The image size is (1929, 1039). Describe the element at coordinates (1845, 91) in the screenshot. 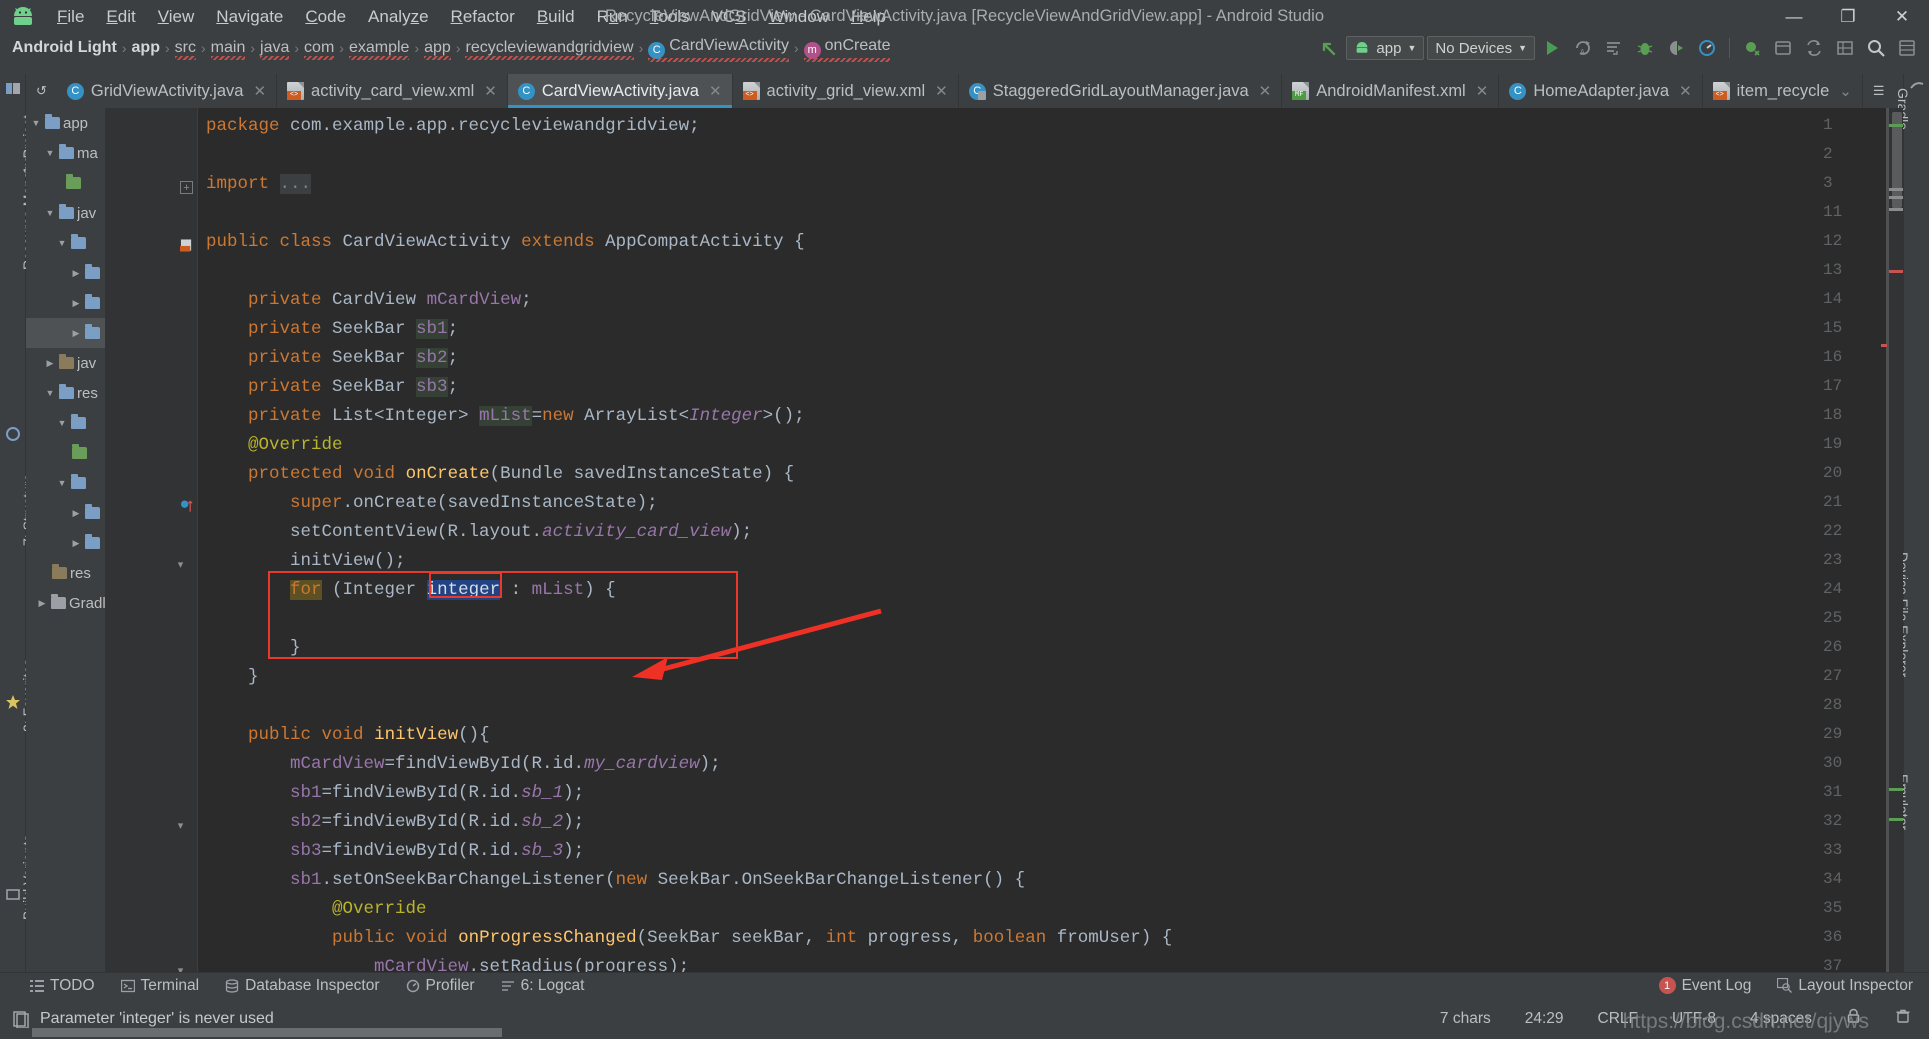

I see `chevron-down-icon: ⌄` at that location.